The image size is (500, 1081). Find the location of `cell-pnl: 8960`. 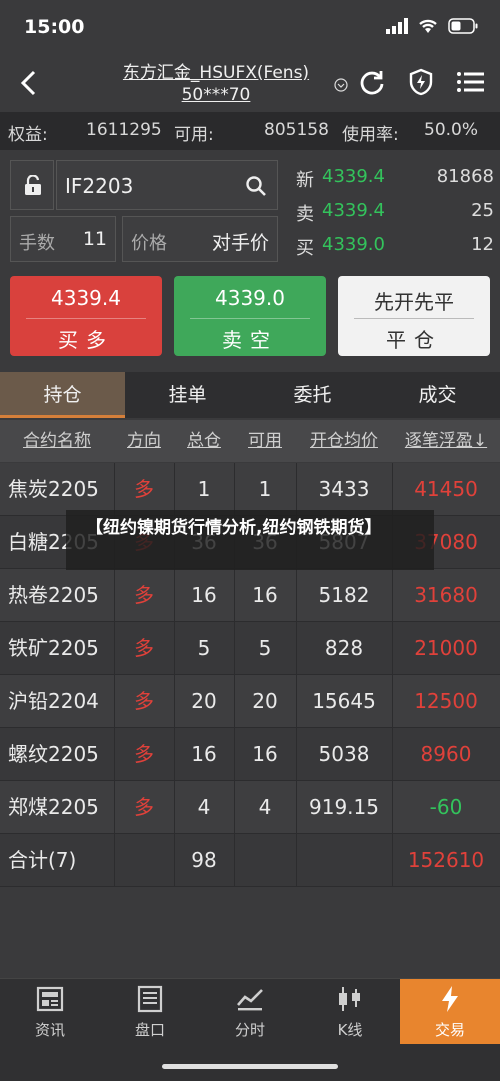

cell-pnl: 8960 is located at coordinates (446, 754).